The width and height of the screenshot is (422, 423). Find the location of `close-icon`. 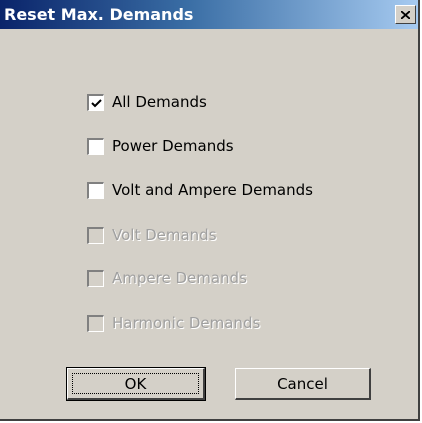

close-icon is located at coordinates (405, 14).